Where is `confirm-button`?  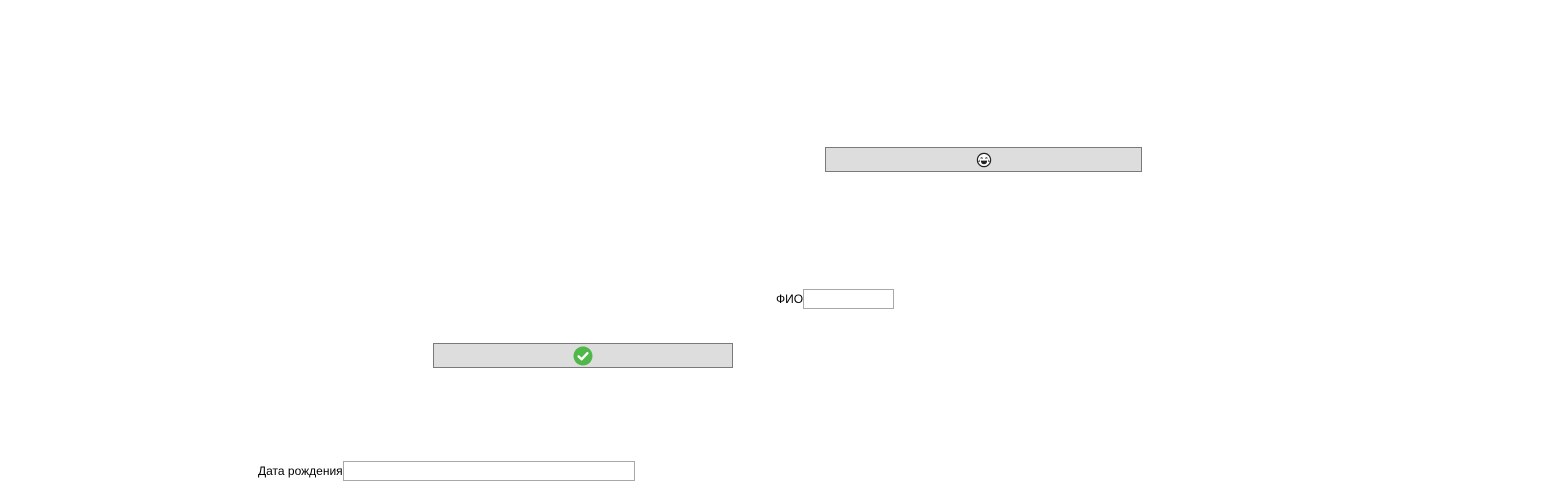
confirm-button is located at coordinates (583, 355).